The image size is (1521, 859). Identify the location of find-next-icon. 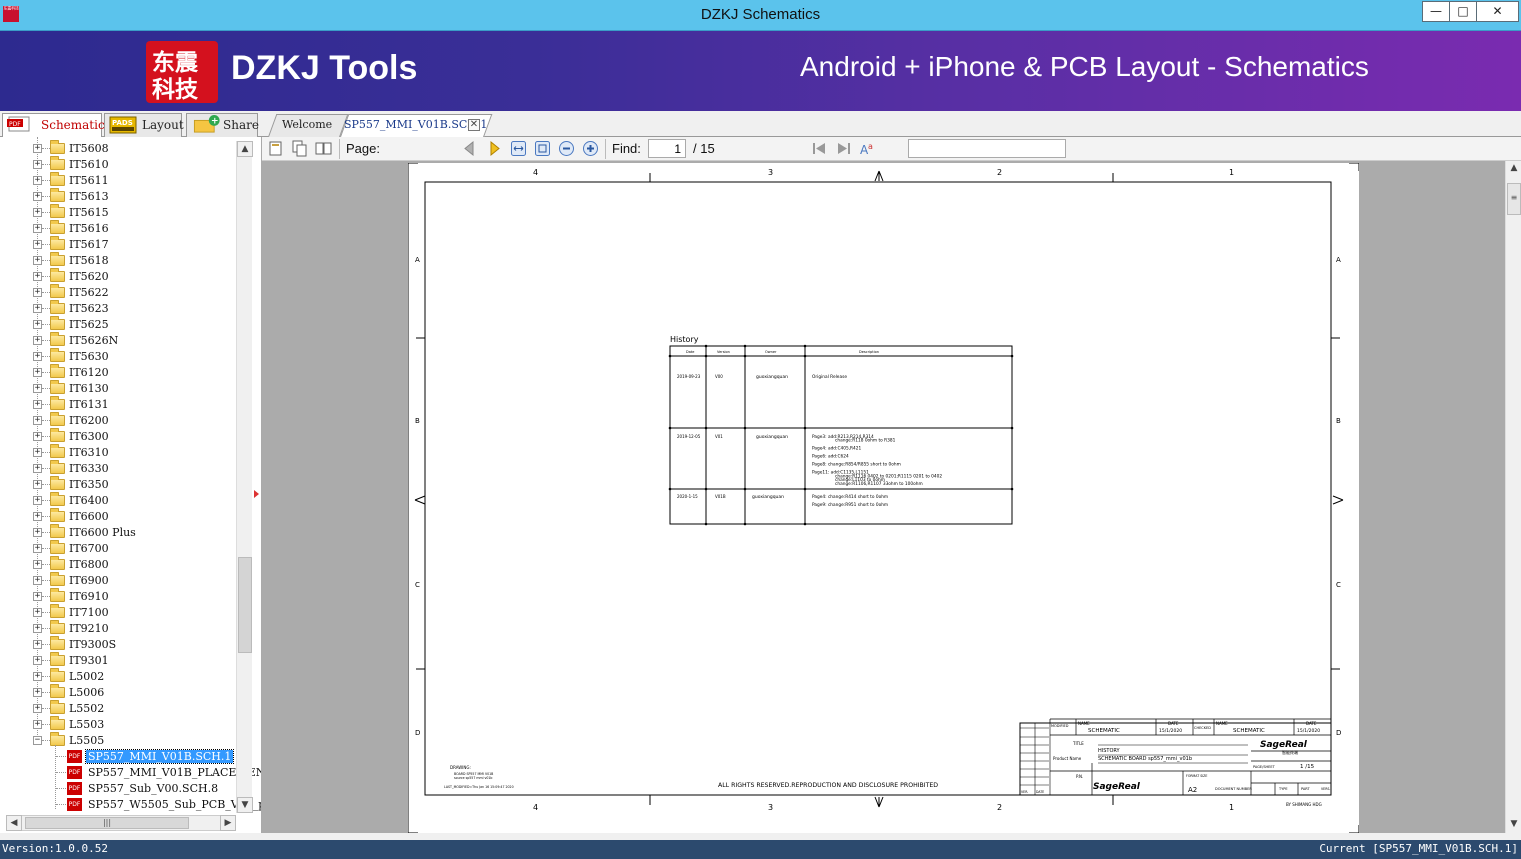
(843, 148).